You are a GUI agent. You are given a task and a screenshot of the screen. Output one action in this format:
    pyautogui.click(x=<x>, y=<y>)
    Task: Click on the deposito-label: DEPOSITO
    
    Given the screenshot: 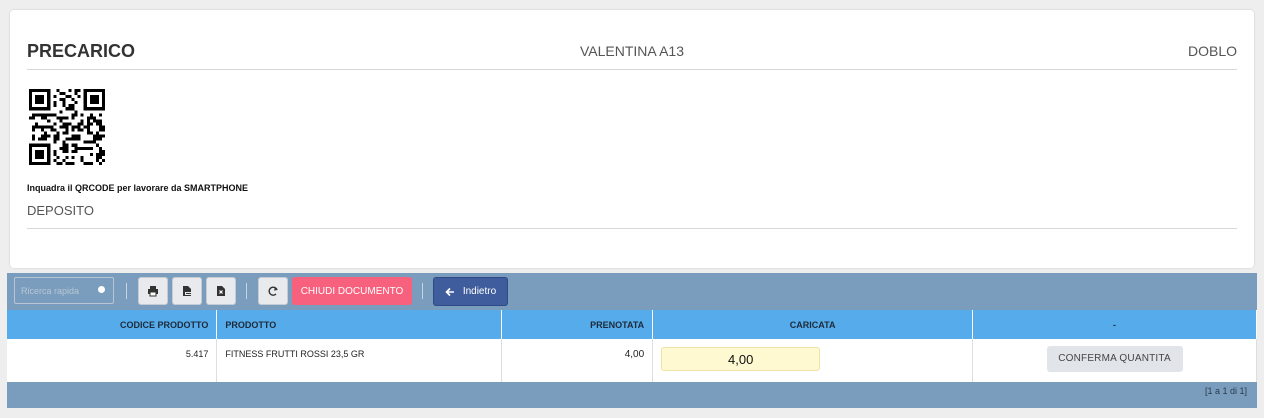 What is the action you would take?
    pyautogui.click(x=632, y=216)
    